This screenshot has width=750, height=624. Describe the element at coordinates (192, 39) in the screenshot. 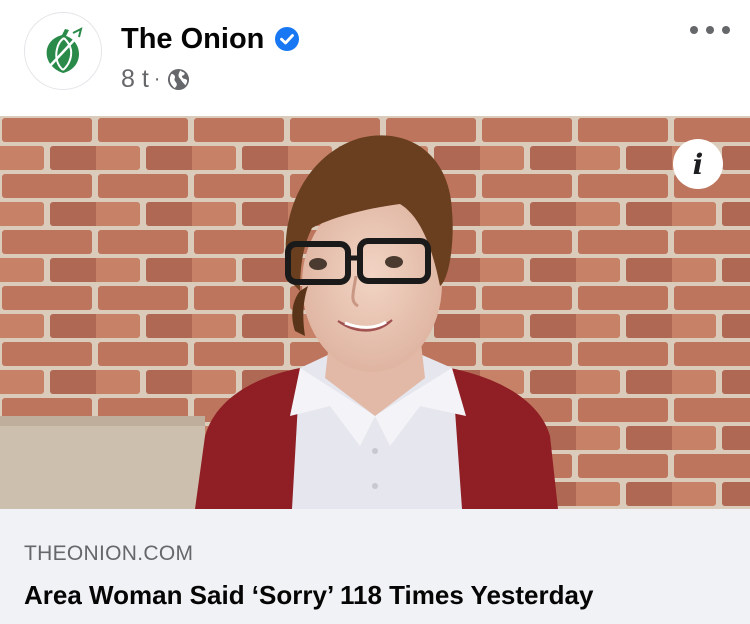

I see `page-name: The Onion` at that location.